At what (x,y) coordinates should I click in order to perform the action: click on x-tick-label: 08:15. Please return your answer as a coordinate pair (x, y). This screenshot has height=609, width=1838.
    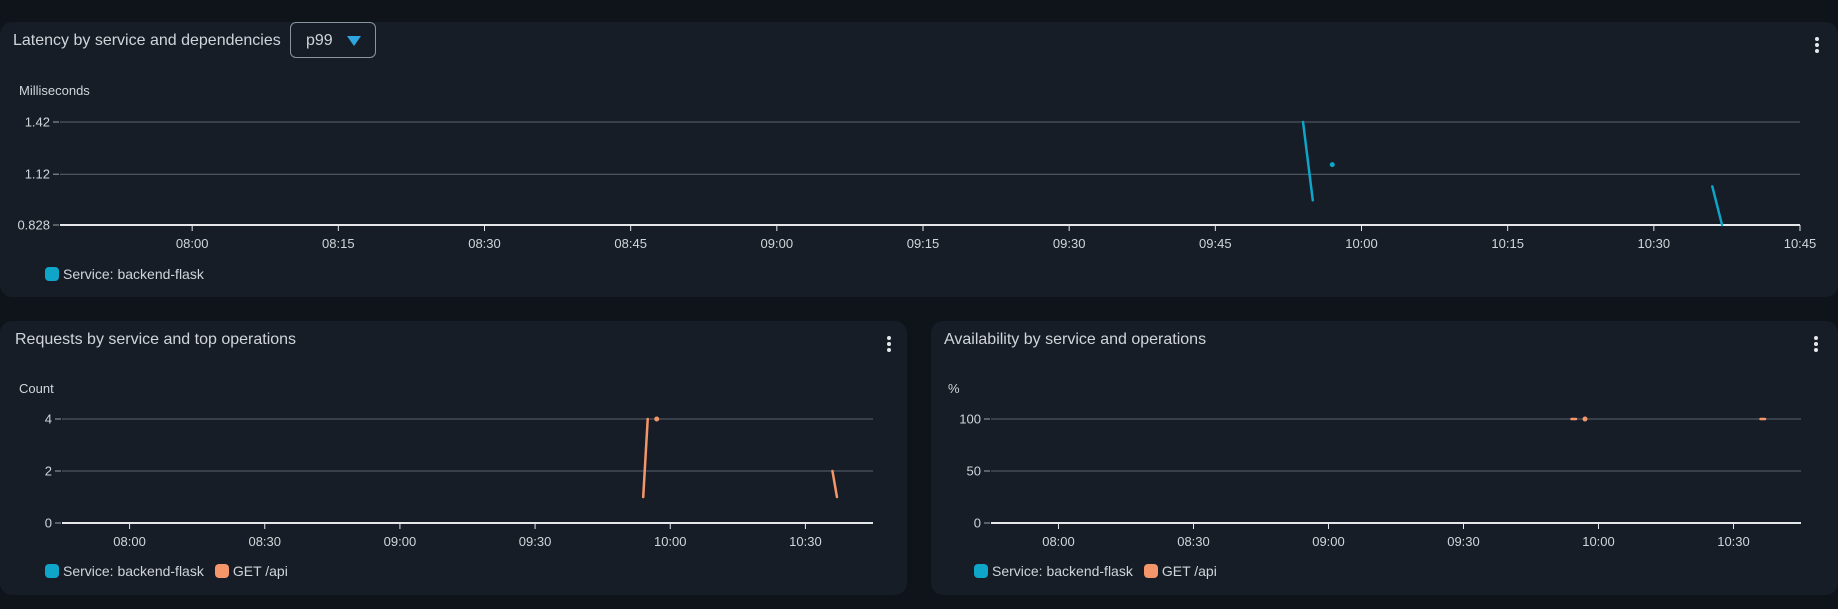
    Looking at the image, I should click on (338, 243).